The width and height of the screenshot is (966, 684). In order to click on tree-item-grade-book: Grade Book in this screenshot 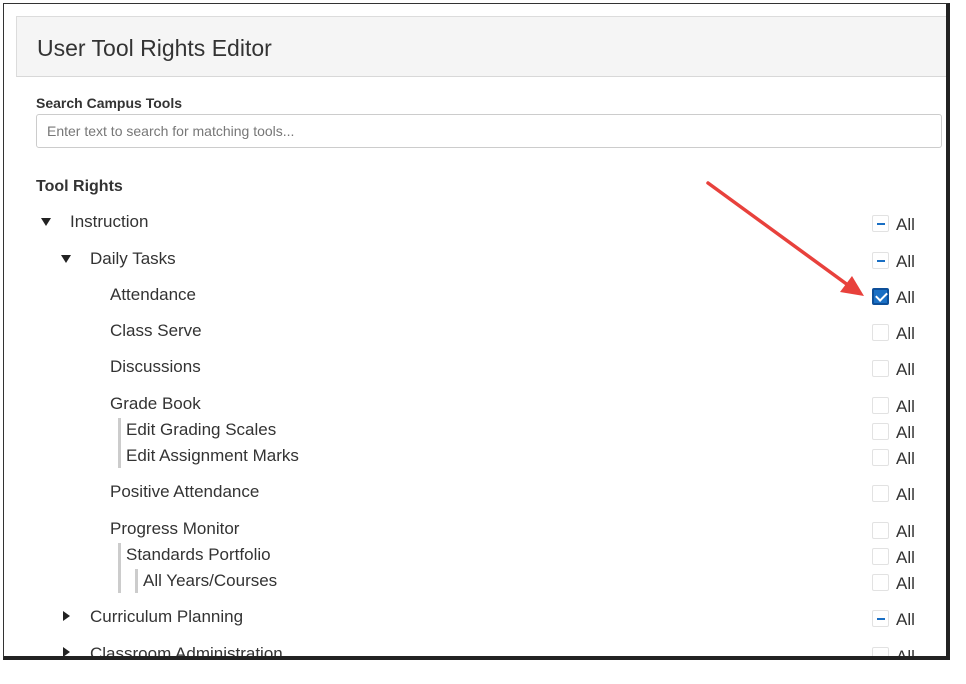, I will do `click(155, 404)`.